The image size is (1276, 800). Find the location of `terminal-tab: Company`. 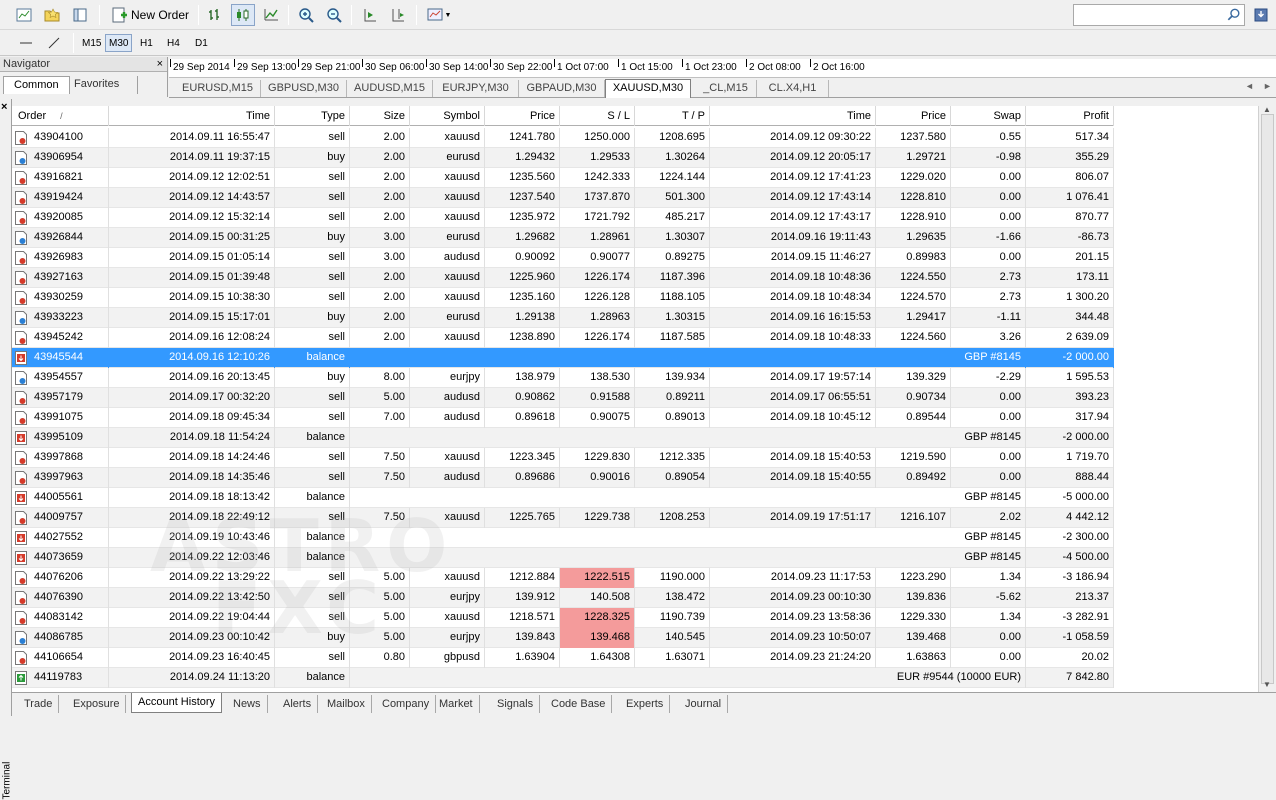

terminal-tab: Company is located at coordinates (406, 704).